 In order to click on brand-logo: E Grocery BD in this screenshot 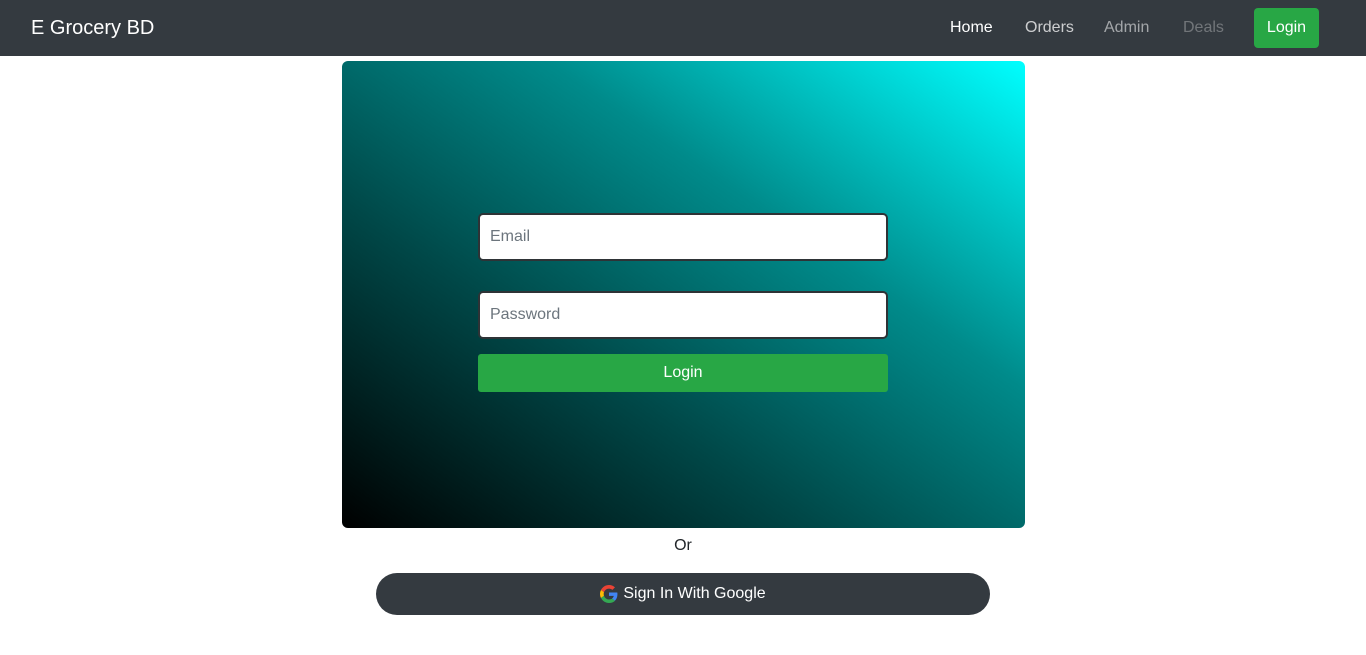, I will do `click(92, 28)`.